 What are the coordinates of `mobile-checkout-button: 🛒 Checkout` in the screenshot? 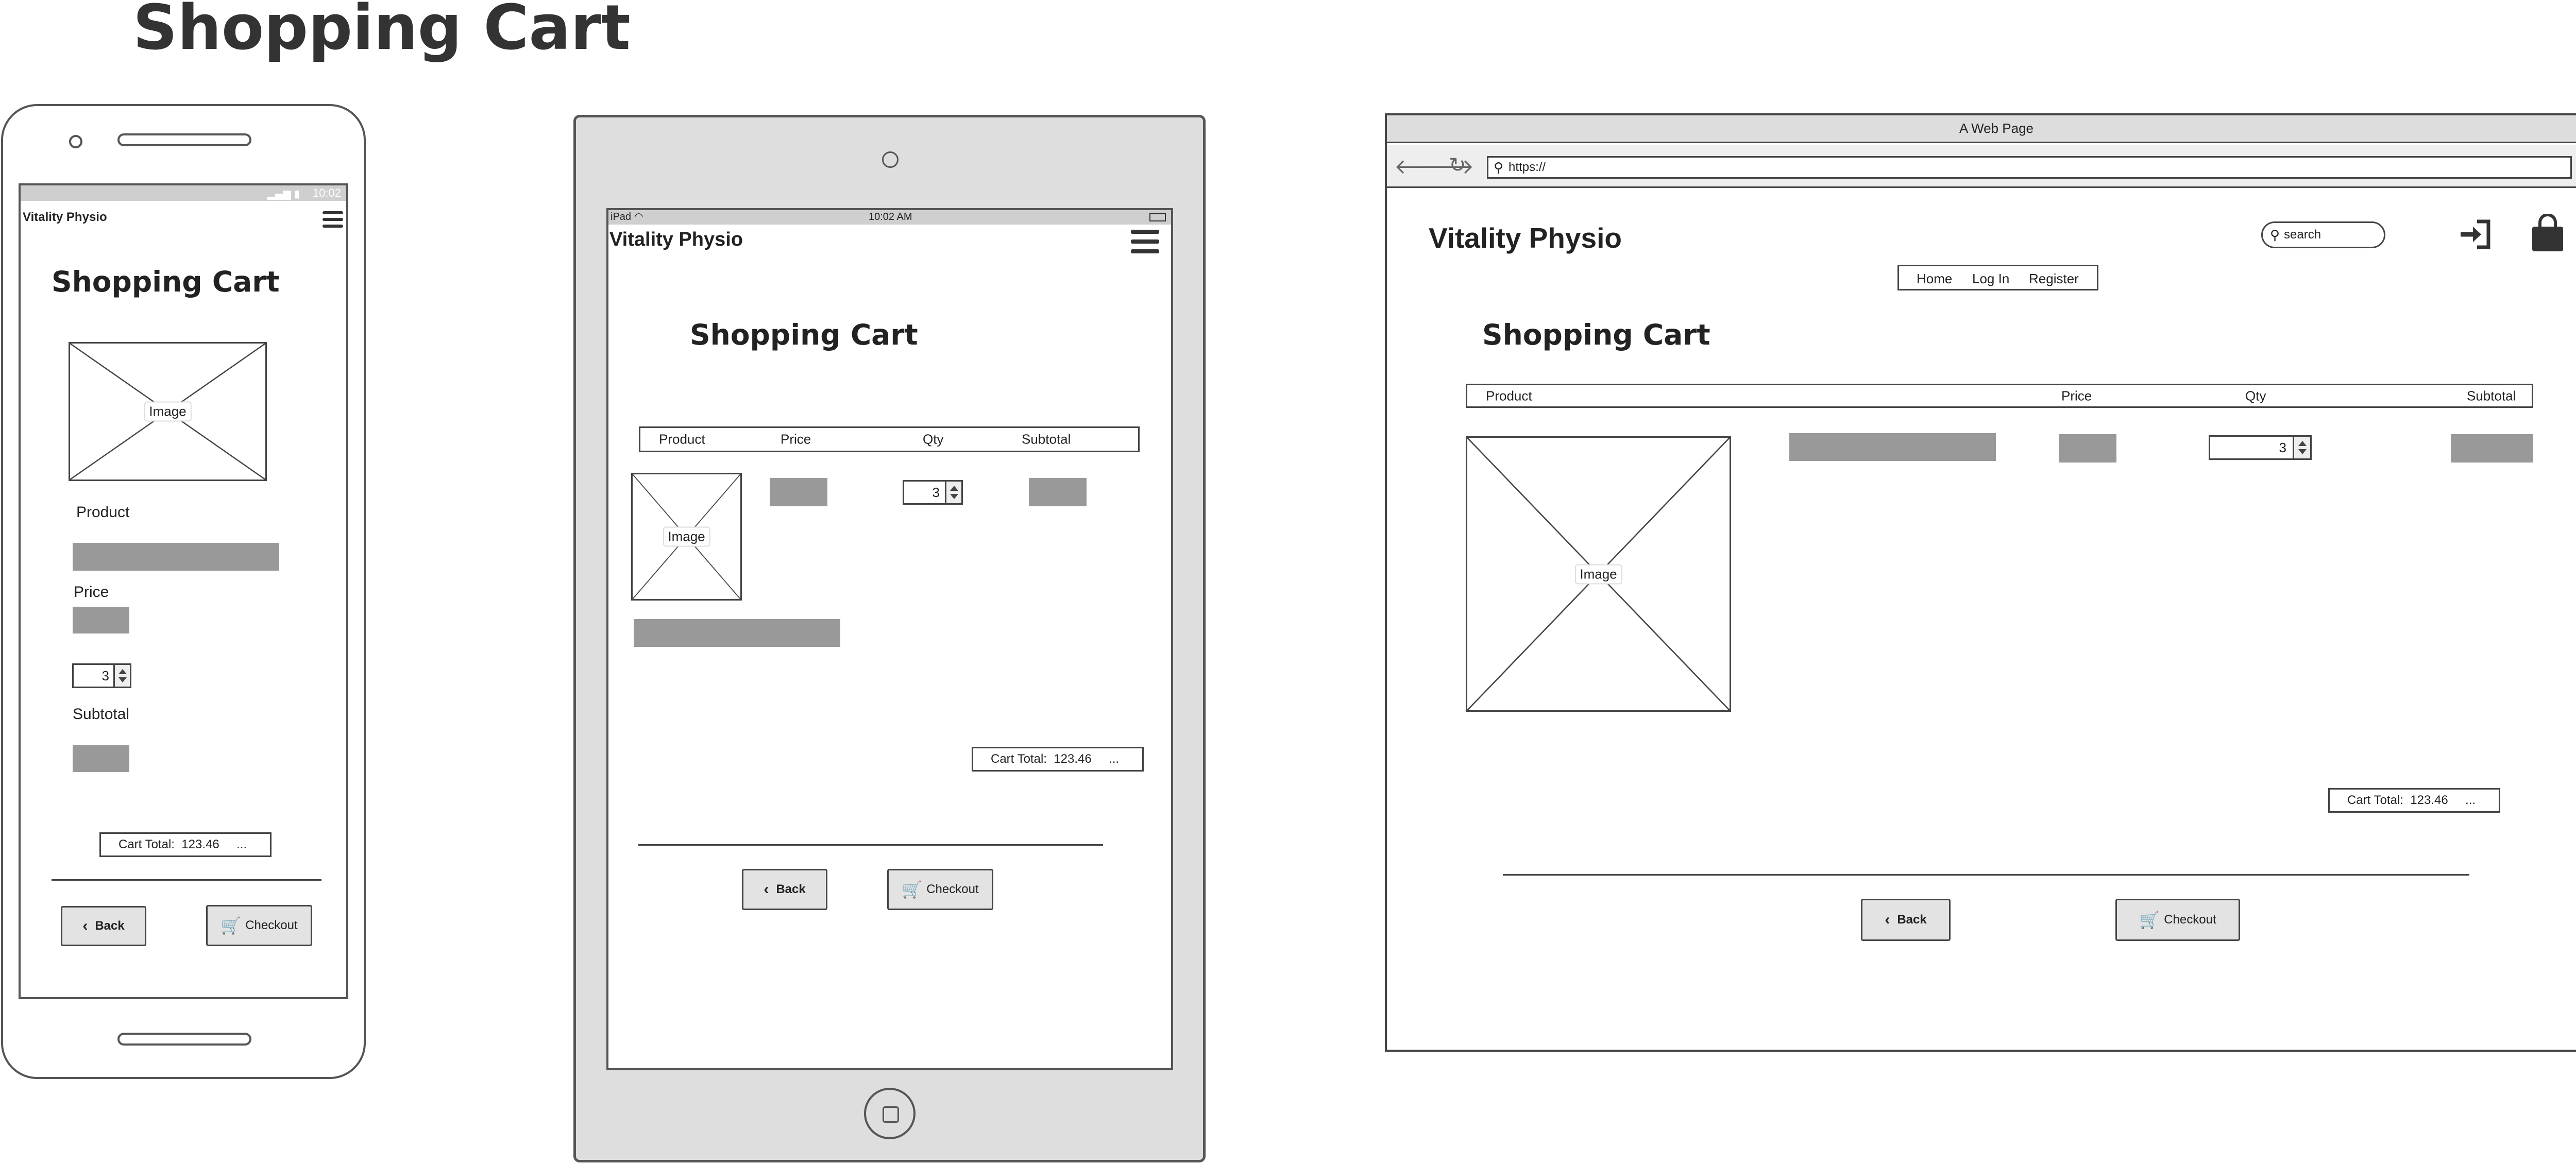 It's located at (259, 925).